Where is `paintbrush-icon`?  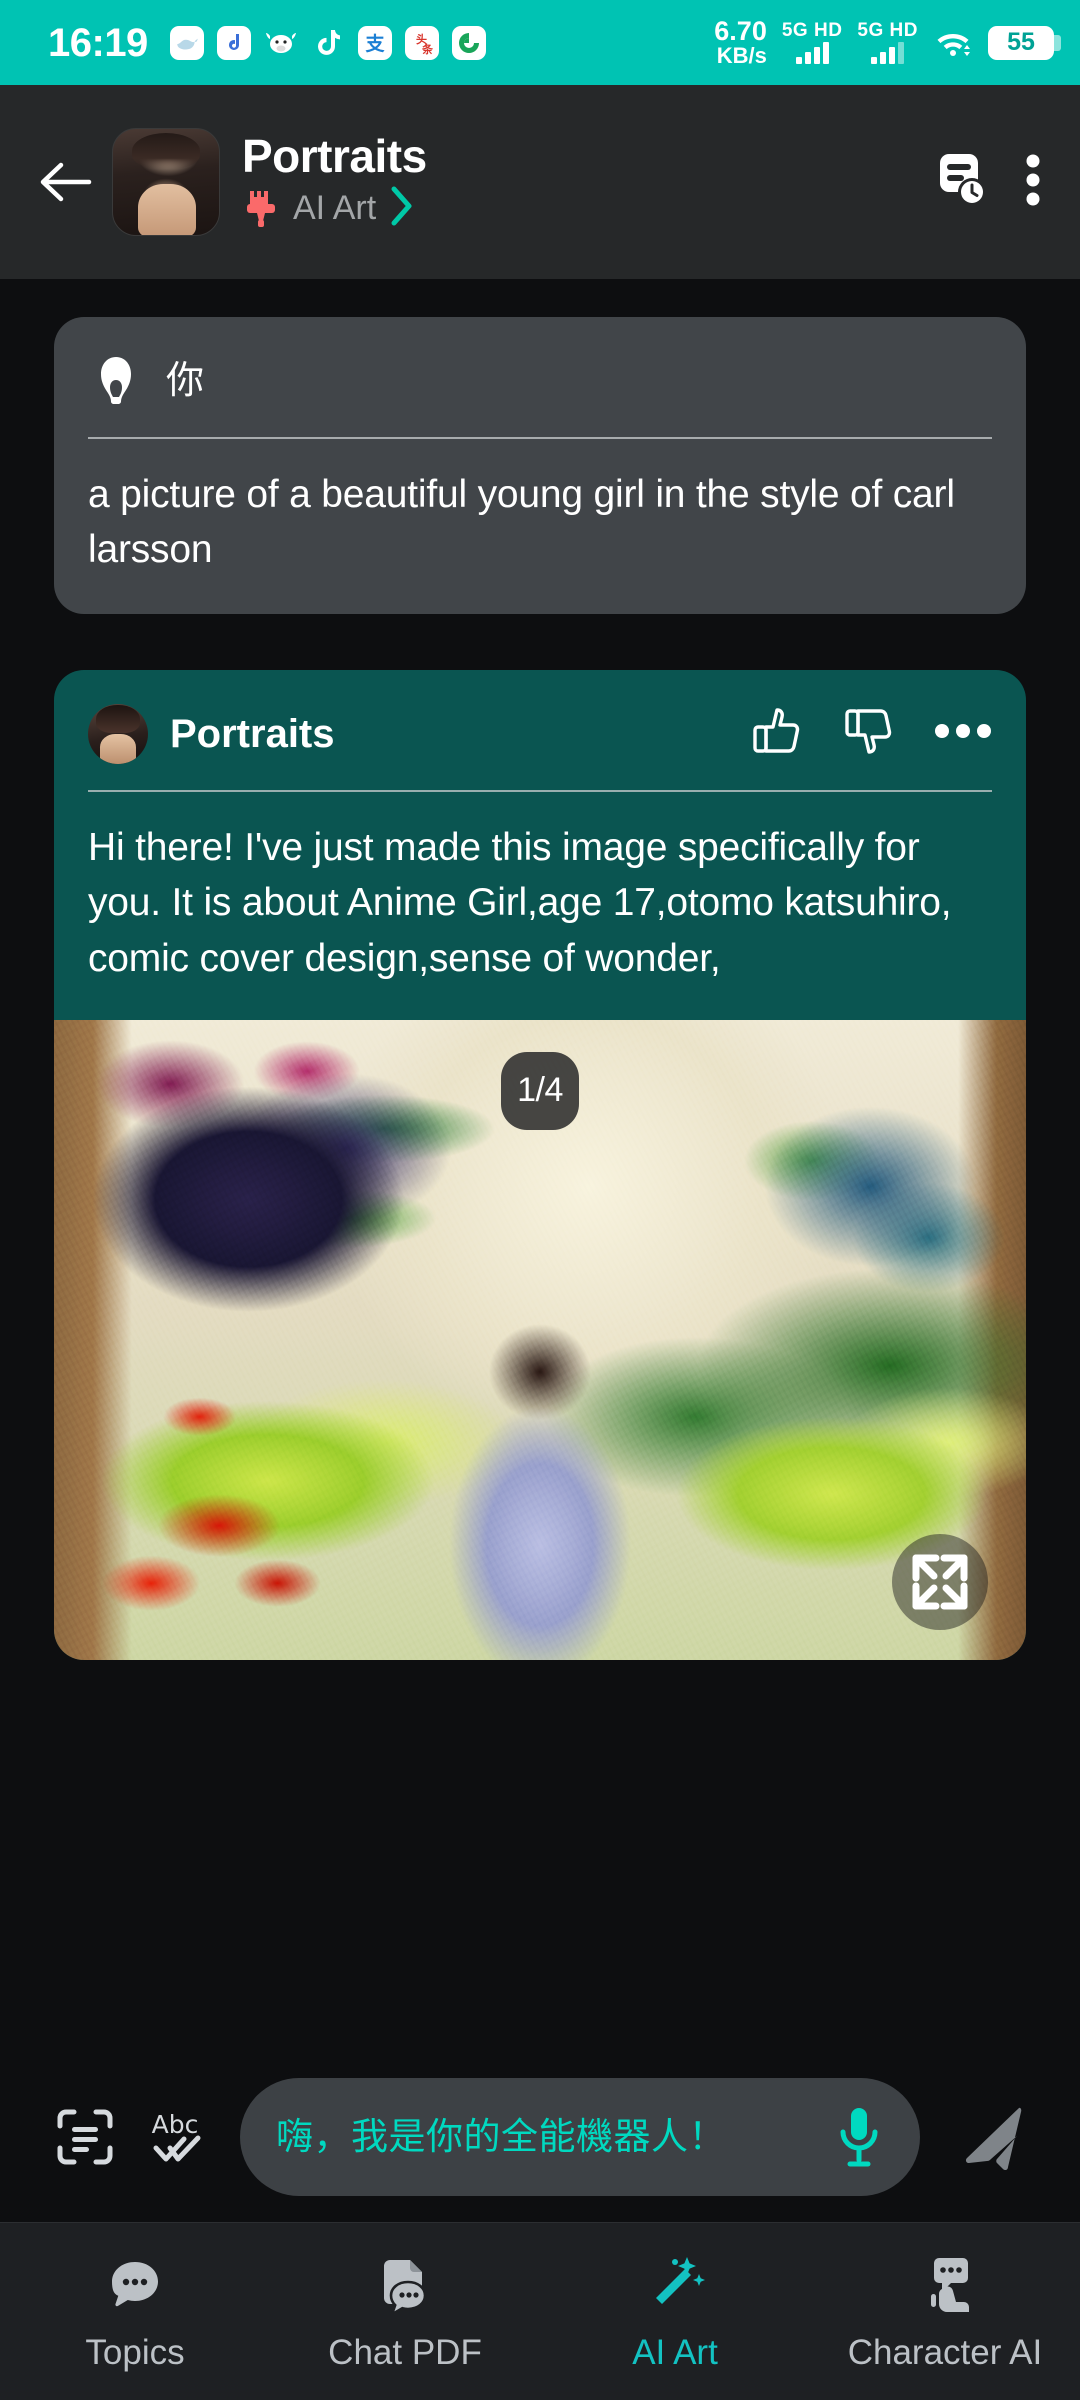 paintbrush-icon is located at coordinates (261, 208).